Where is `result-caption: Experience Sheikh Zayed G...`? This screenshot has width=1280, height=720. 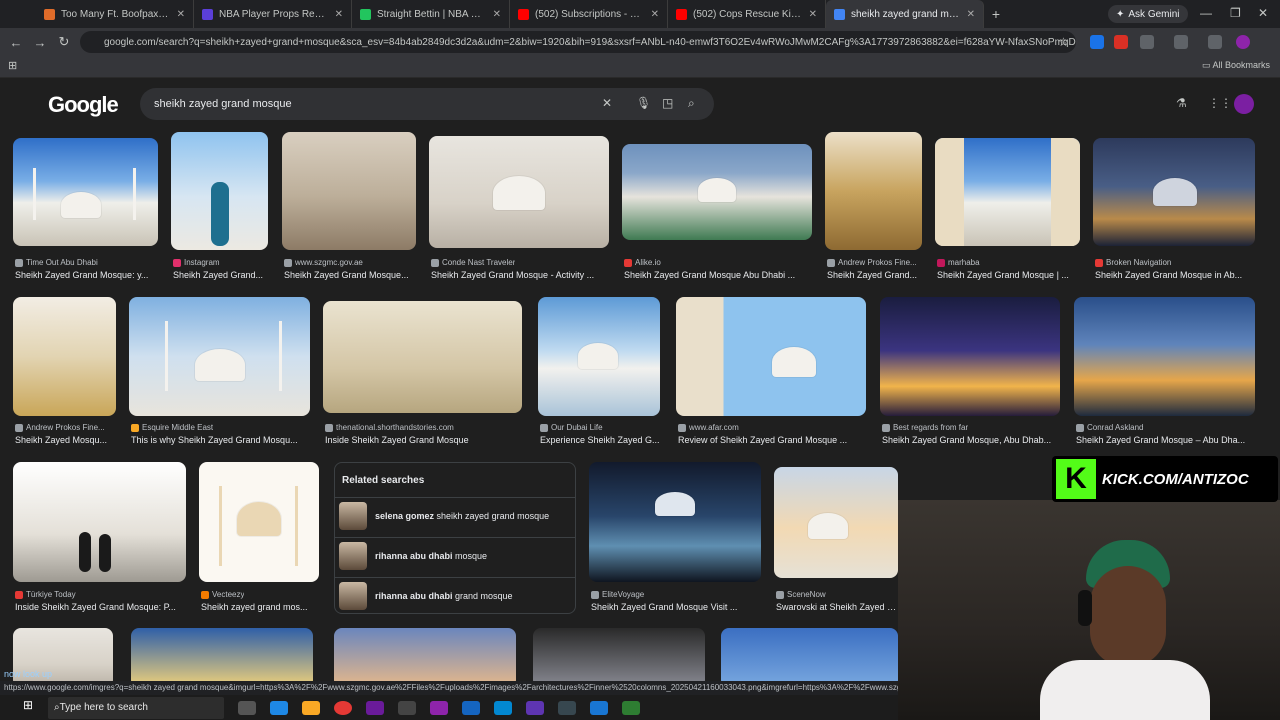
result-caption: Experience Sheikh Zayed G... is located at coordinates (601, 440).